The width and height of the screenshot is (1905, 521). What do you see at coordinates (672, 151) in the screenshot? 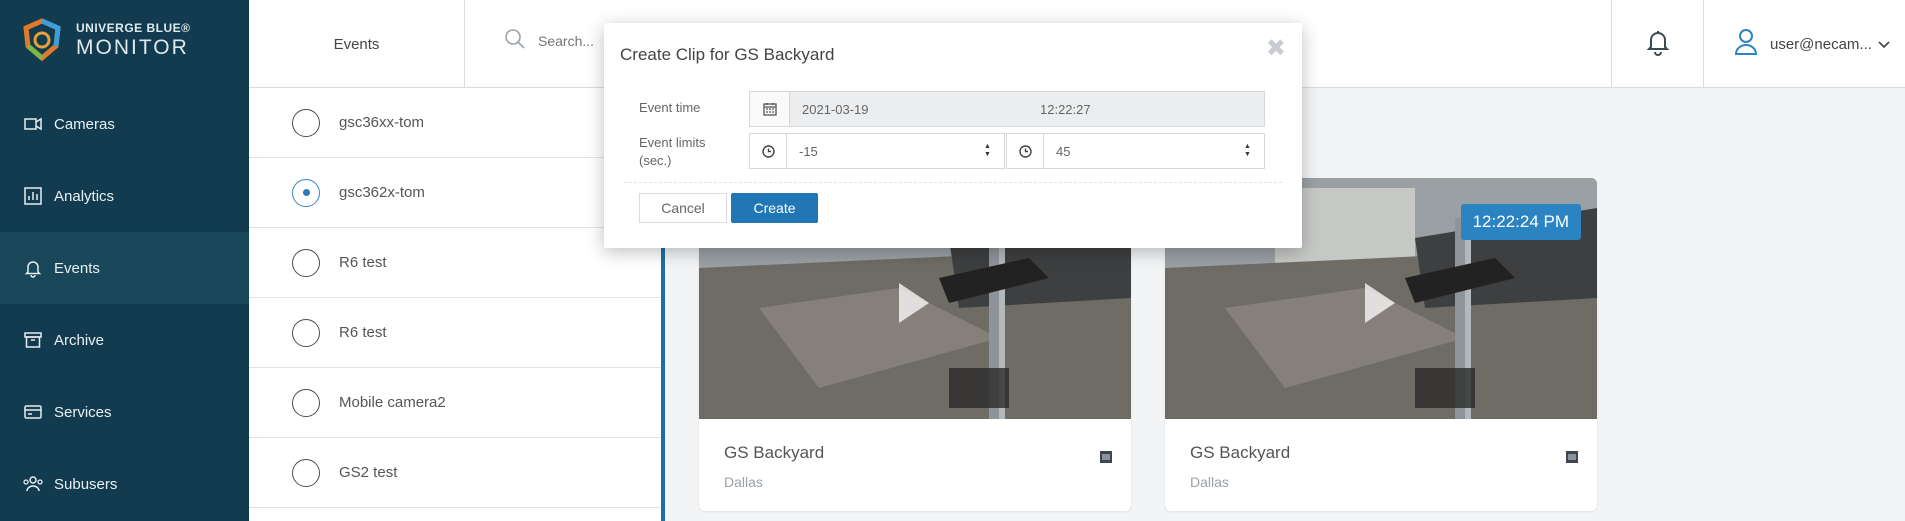
I see `event-limits-label: Event limits (sec.)` at bounding box center [672, 151].